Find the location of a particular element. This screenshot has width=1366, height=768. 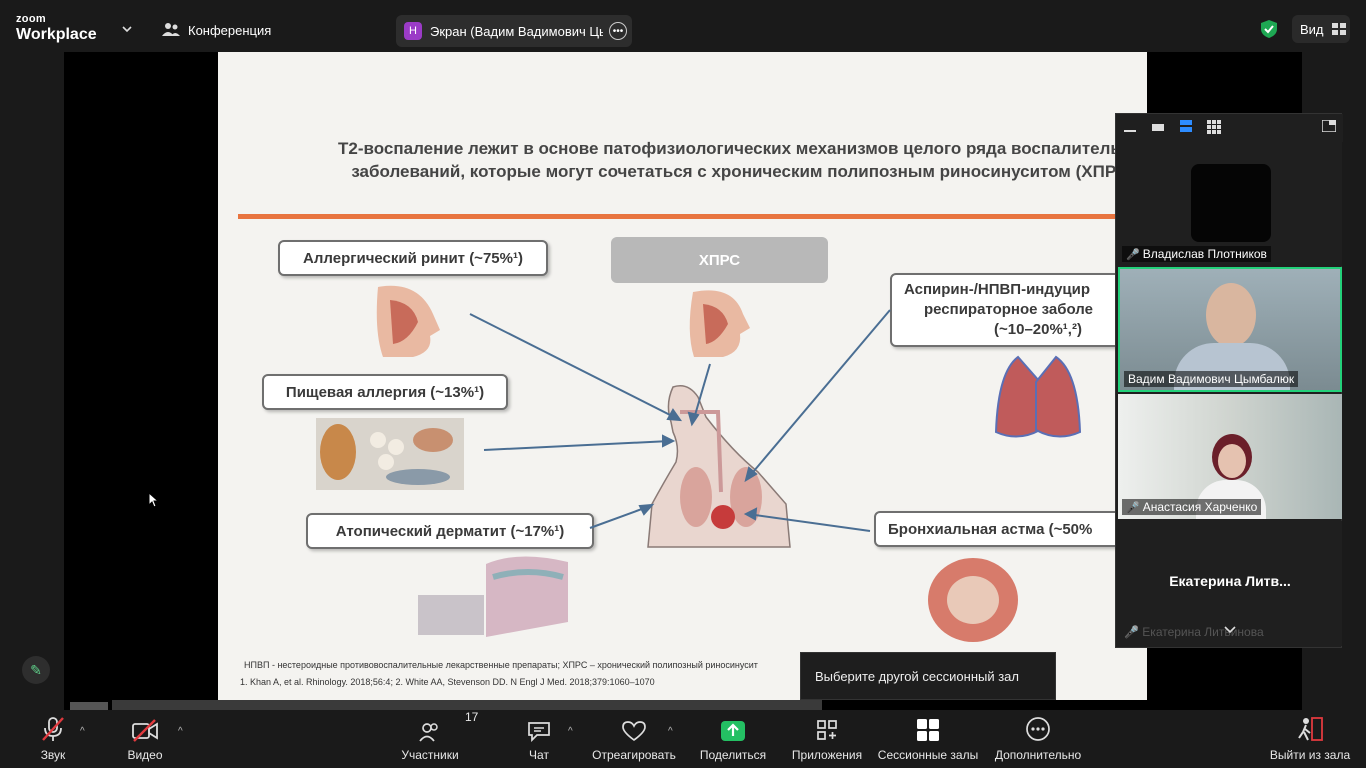

share-button: Поделиться is located at coordinates (733, 739).